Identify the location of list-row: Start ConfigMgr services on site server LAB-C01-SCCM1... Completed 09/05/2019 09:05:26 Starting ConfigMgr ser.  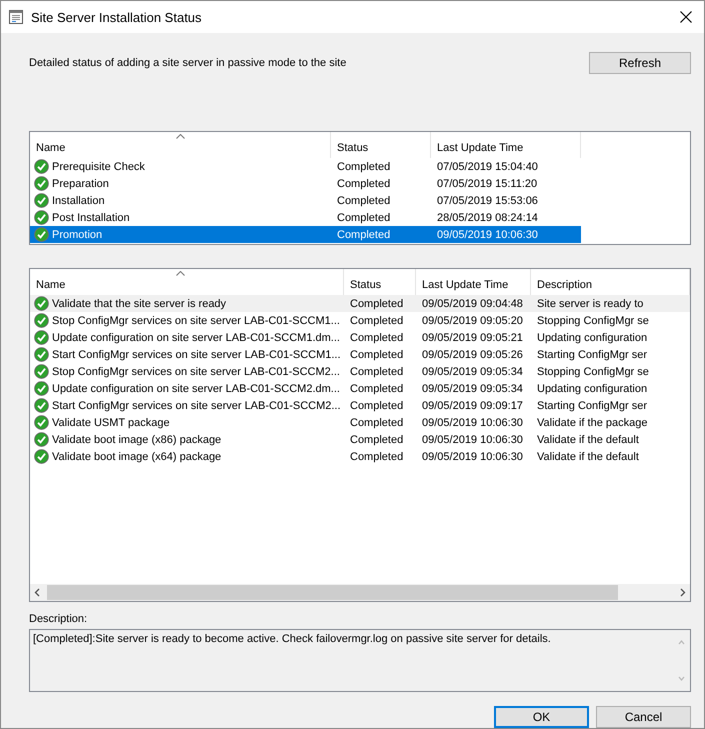
(360, 354).